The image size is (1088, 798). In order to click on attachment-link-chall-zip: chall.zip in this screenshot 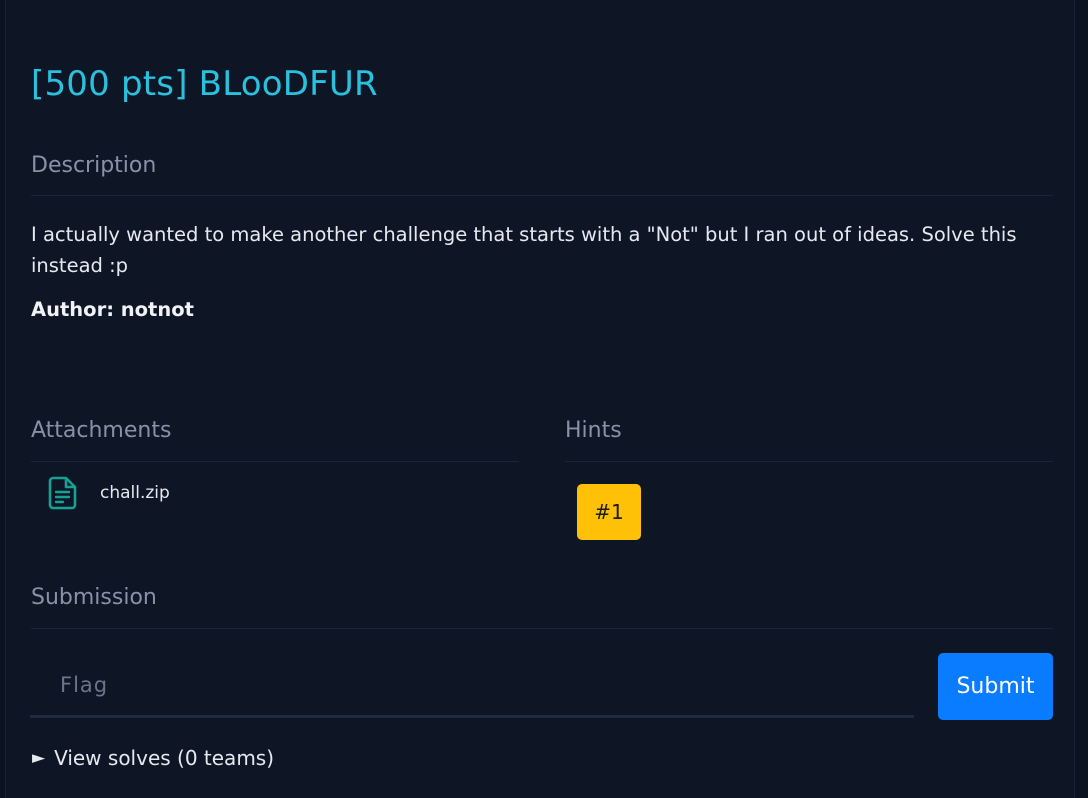, I will do `click(109, 493)`.